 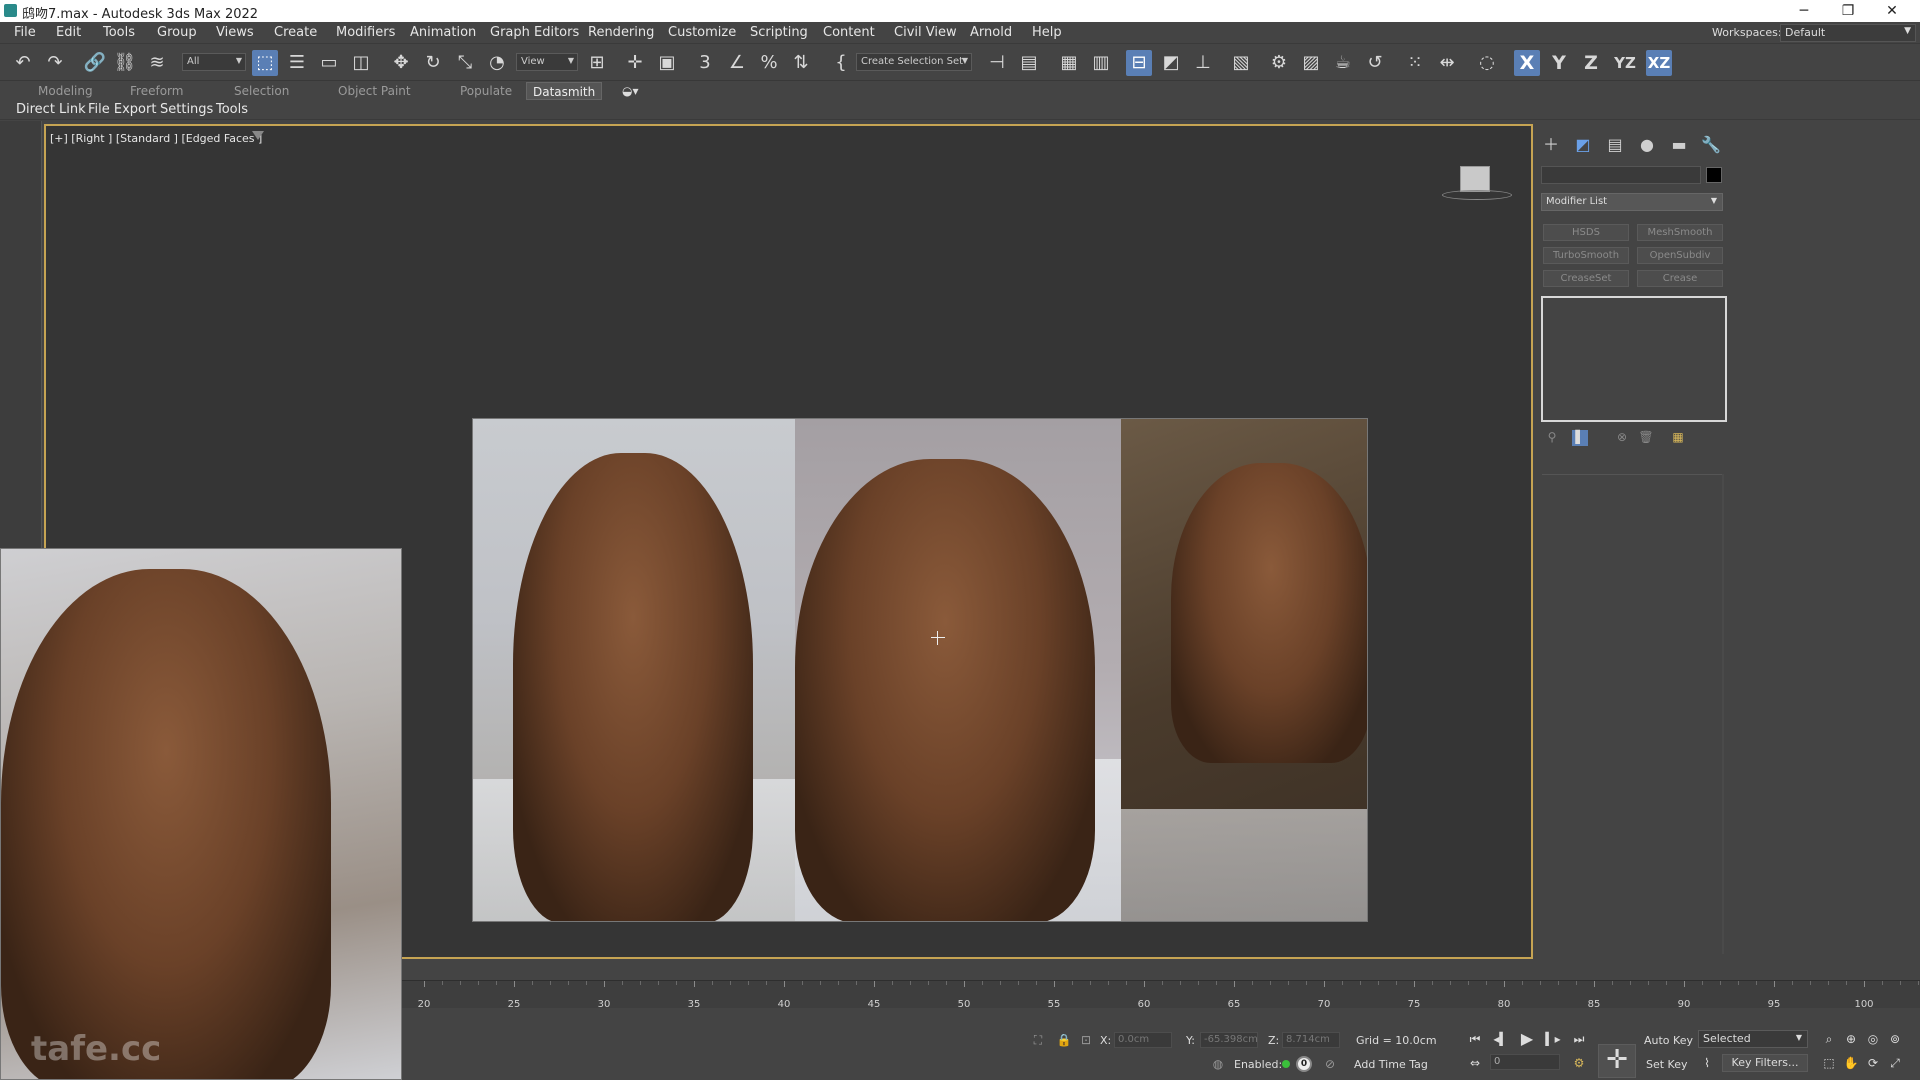 I want to click on spinner-snap-icon: ⇅, so click(x=801, y=63).